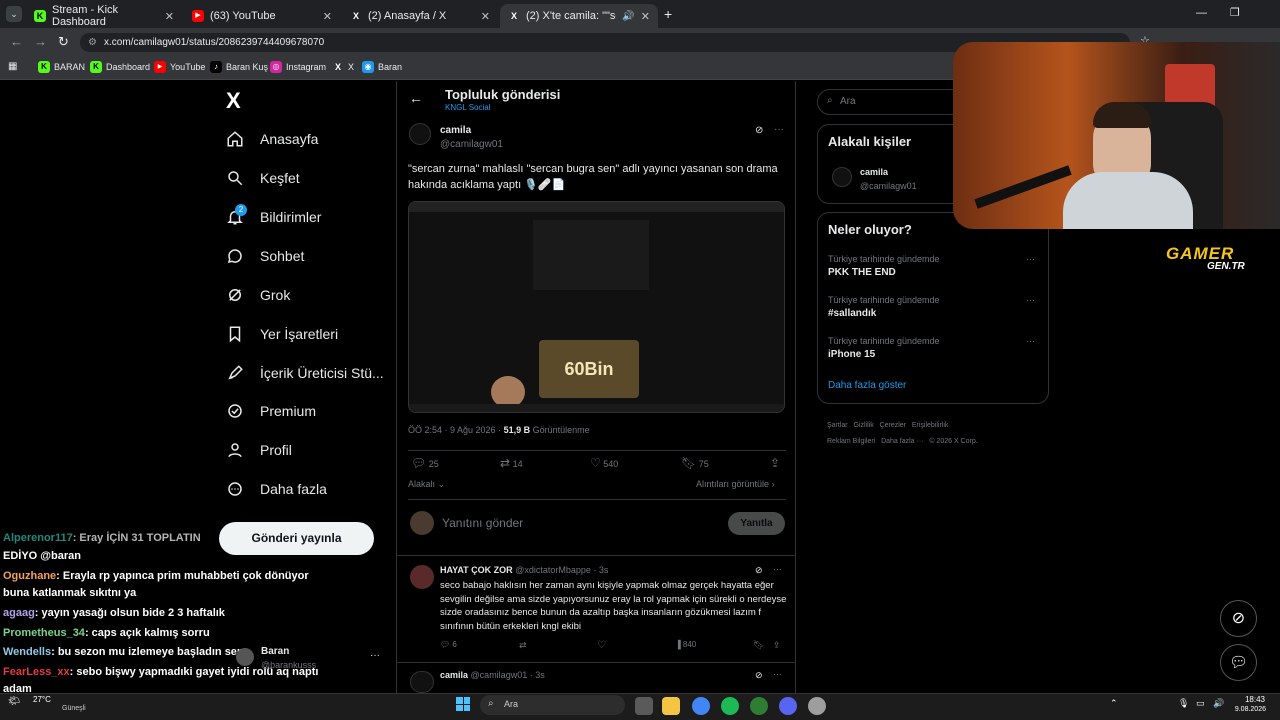 This screenshot has width=1280, height=720. Describe the element at coordinates (455, 130) in the screenshot. I see `author-name: camila` at that location.